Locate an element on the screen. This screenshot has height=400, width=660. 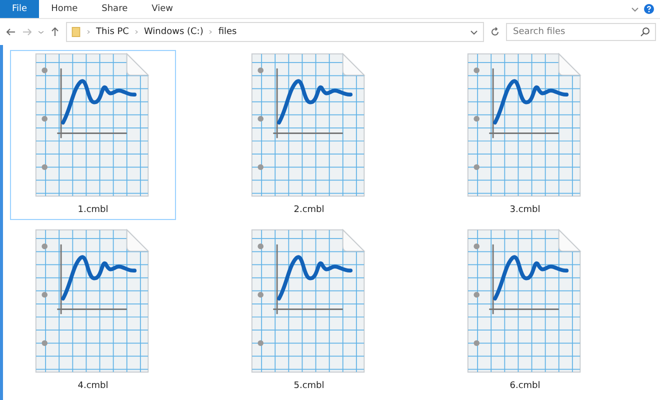
file-tile: 1.cmbl is located at coordinates (93, 135).